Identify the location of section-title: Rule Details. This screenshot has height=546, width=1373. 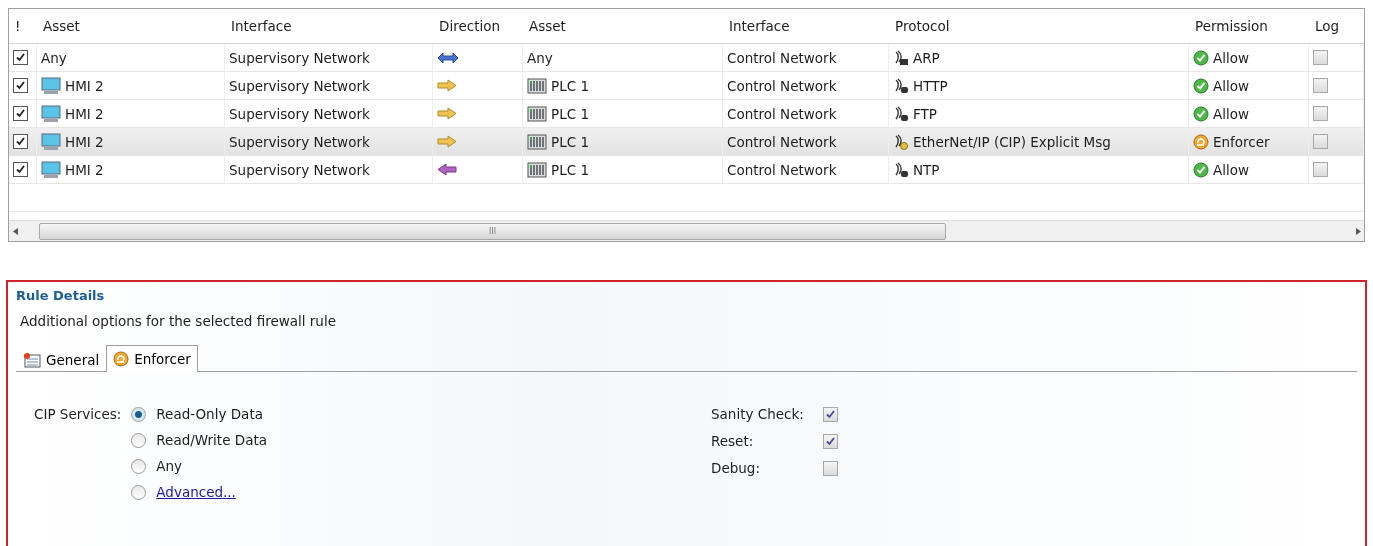
(61, 295).